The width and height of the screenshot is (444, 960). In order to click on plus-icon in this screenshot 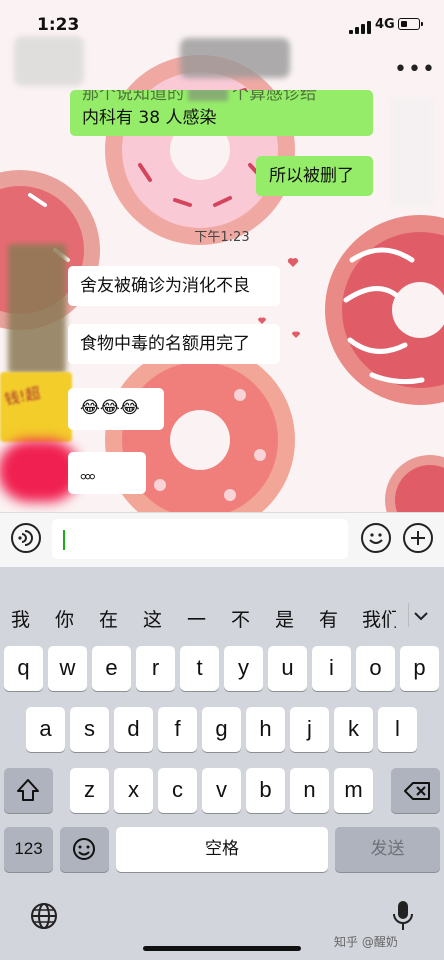, I will do `click(418, 538)`.